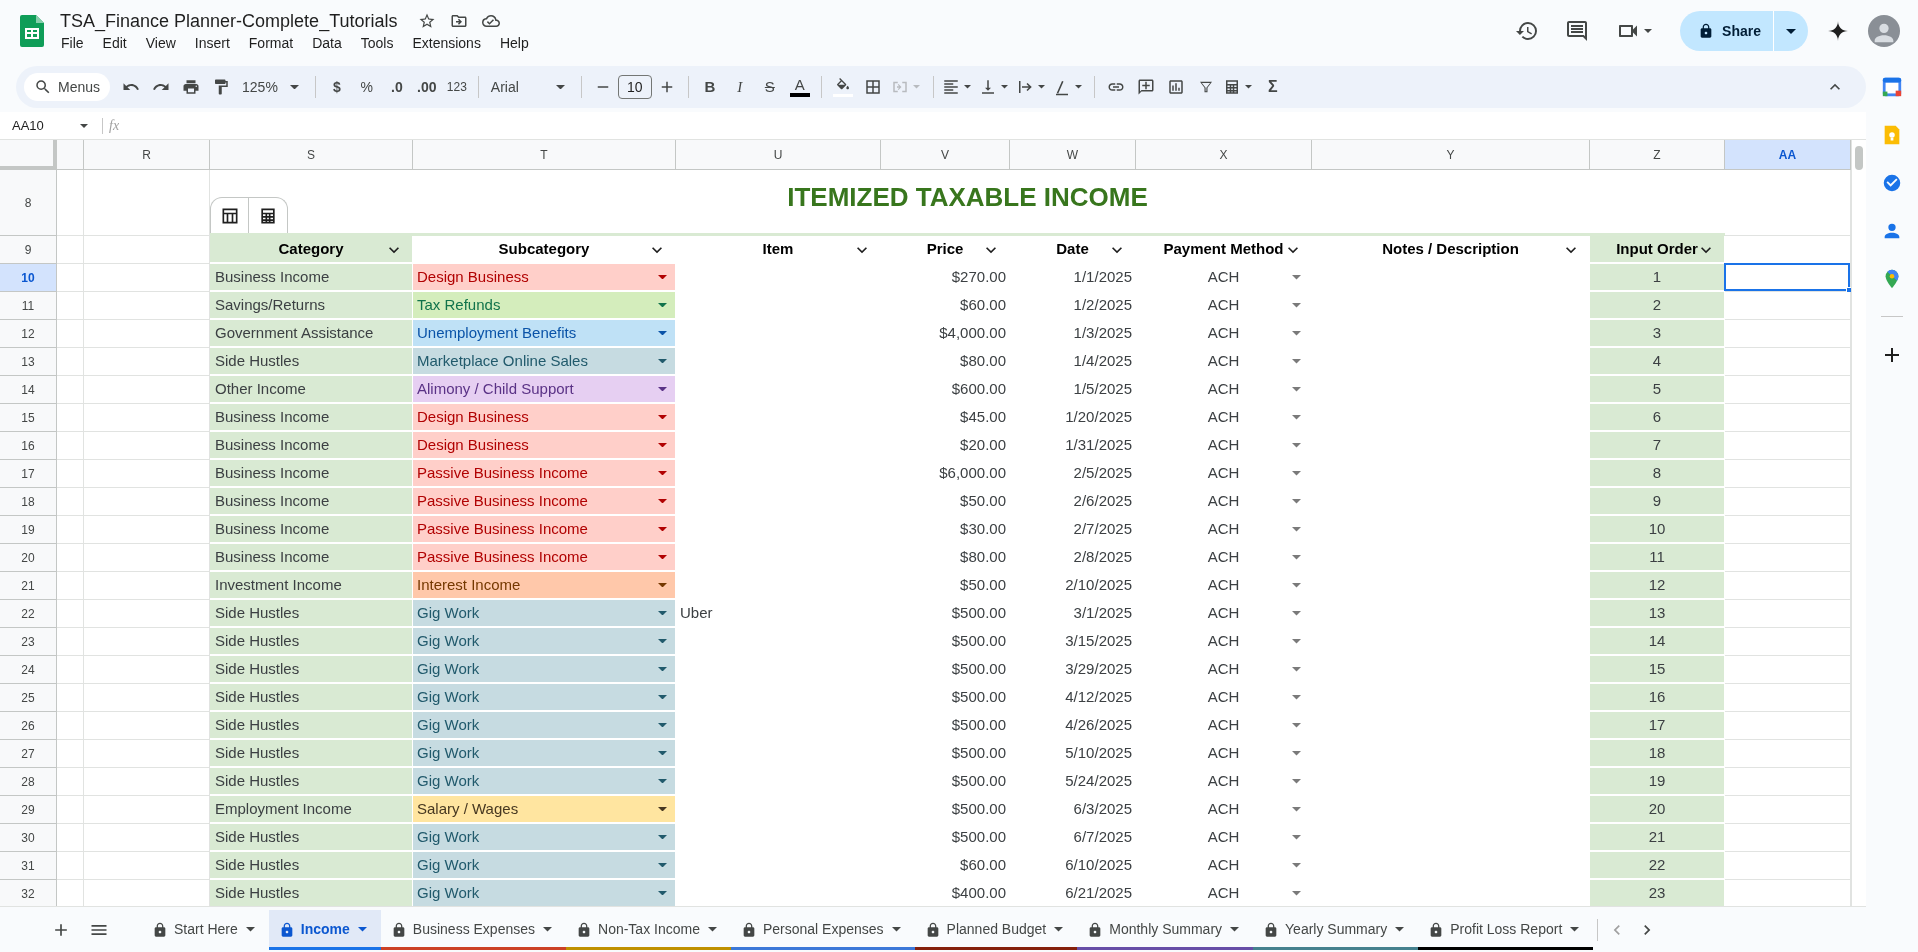  What do you see at coordinates (1657, 155) in the screenshot?
I see `column-header: Z` at bounding box center [1657, 155].